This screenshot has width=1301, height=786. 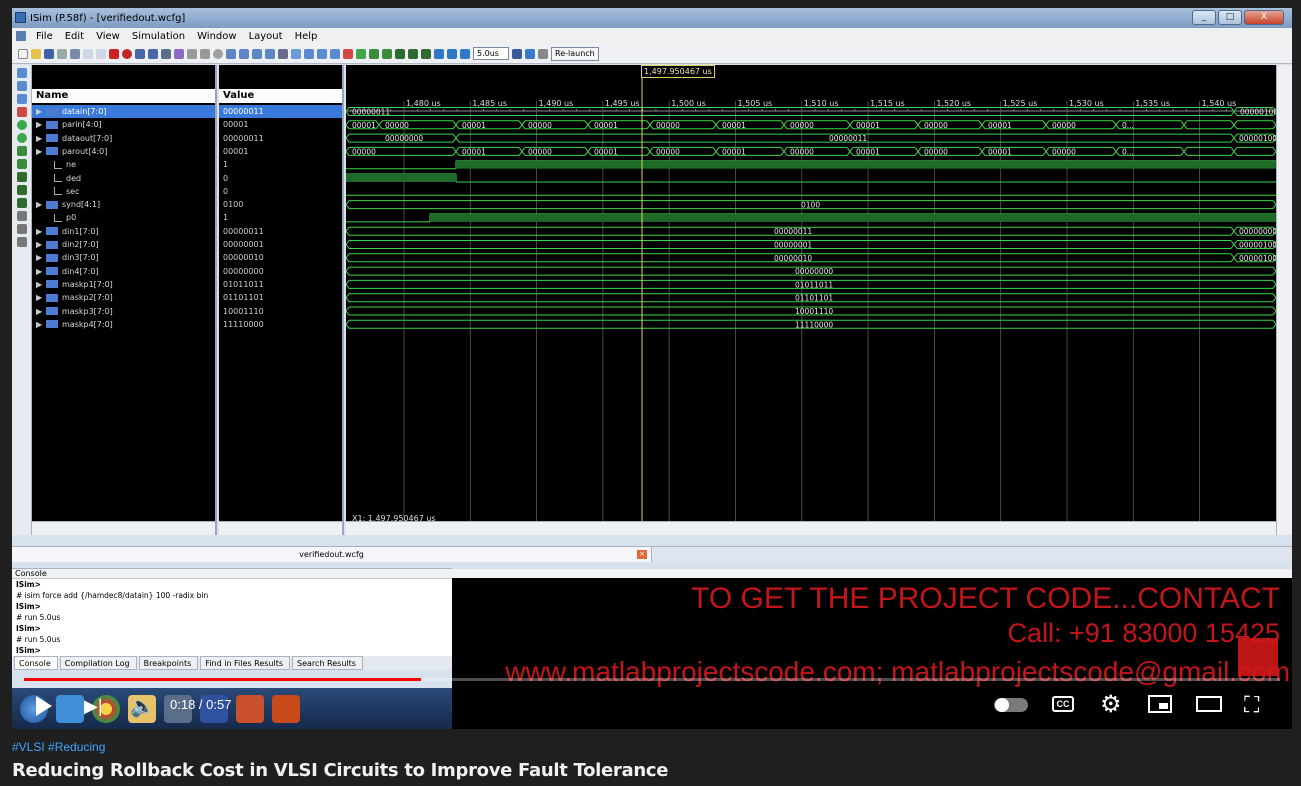 What do you see at coordinates (158, 36) in the screenshot?
I see `menu-simulation: Simulation` at bounding box center [158, 36].